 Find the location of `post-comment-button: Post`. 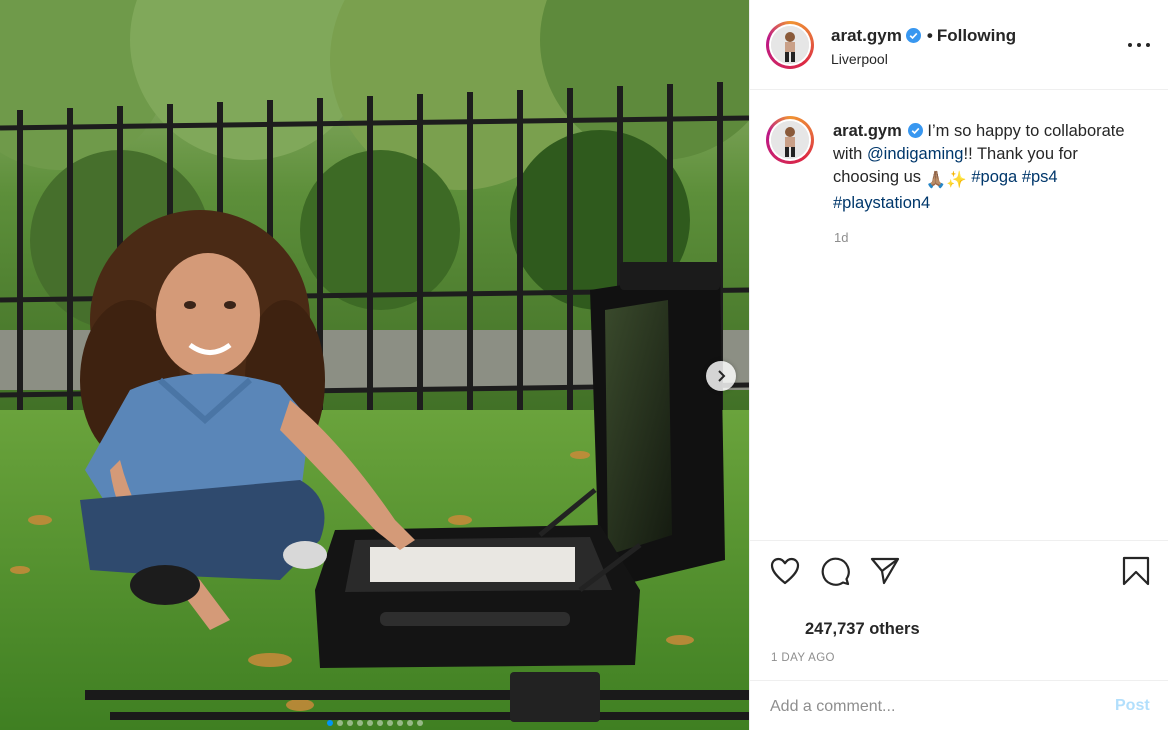

post-comment-button: Post is located at coordinates (1132, 706).